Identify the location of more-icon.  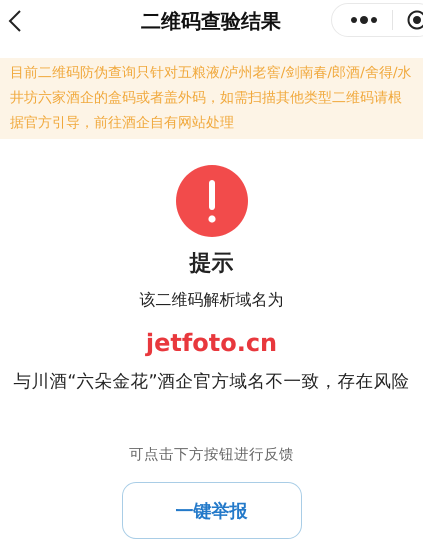
(364, 20).